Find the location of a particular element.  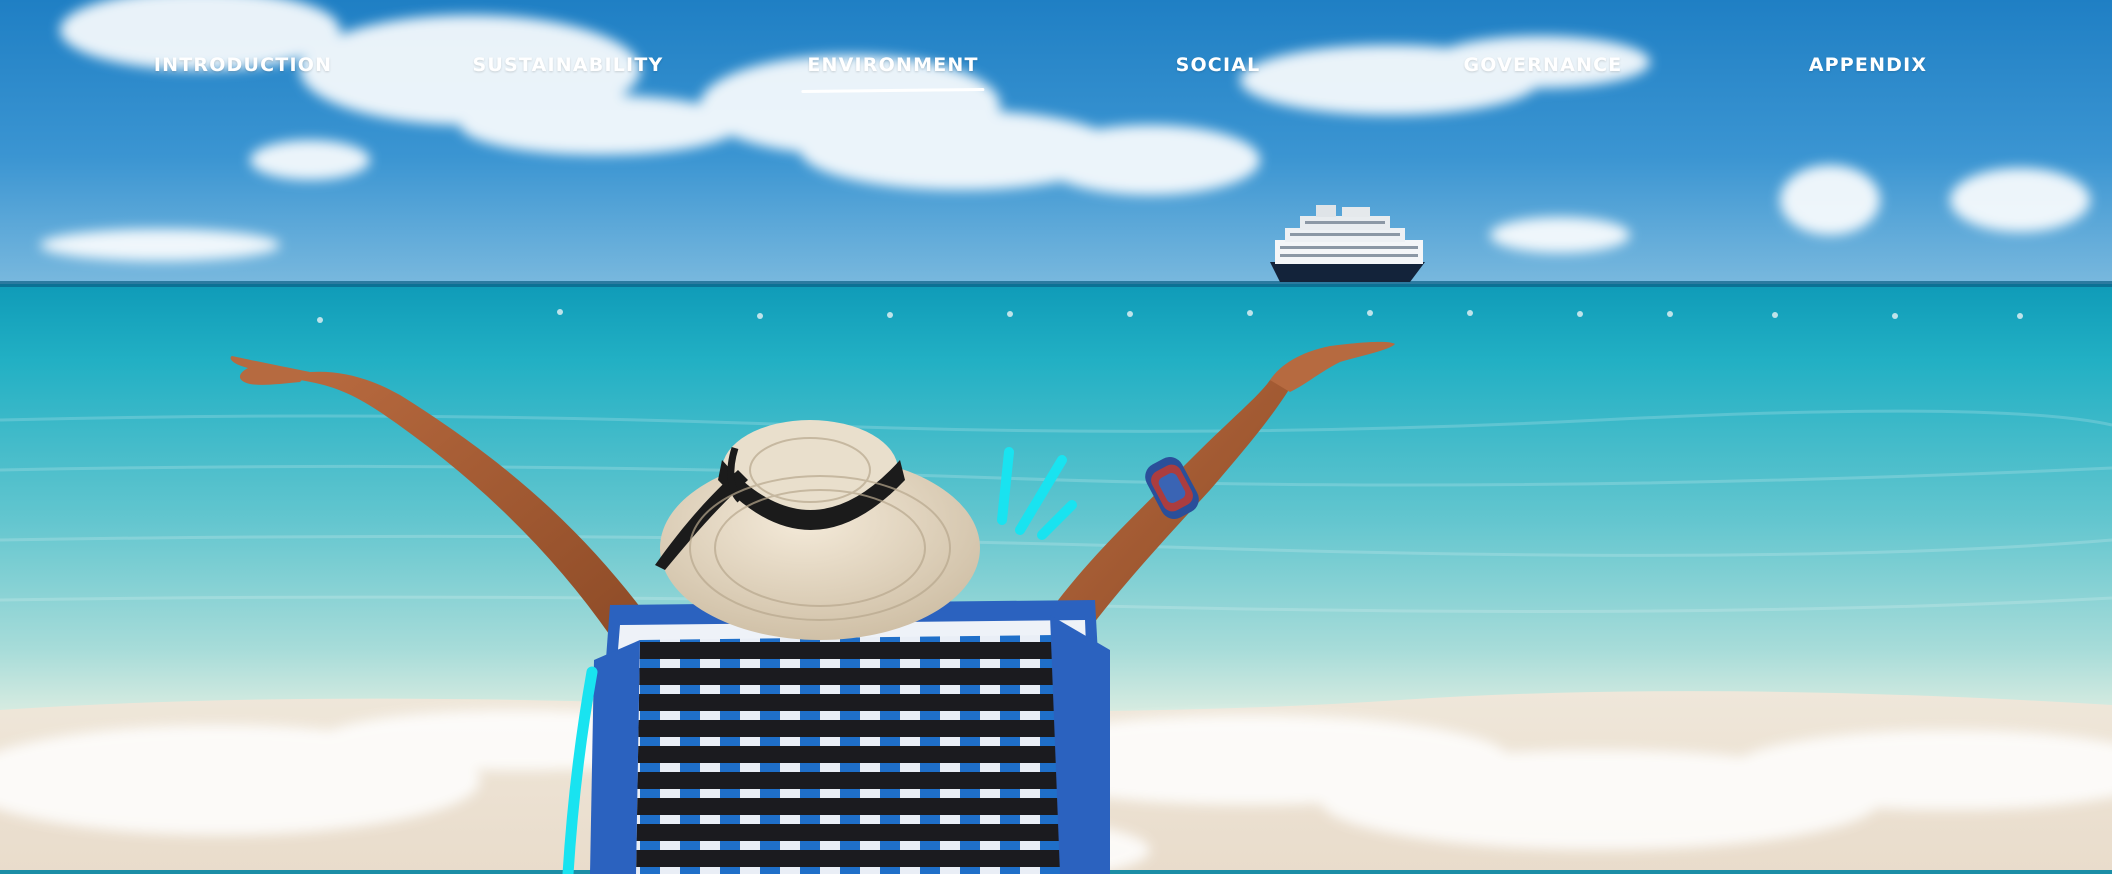

nav-introduction: INTRODUCTION is located at coordinates (243, 65).